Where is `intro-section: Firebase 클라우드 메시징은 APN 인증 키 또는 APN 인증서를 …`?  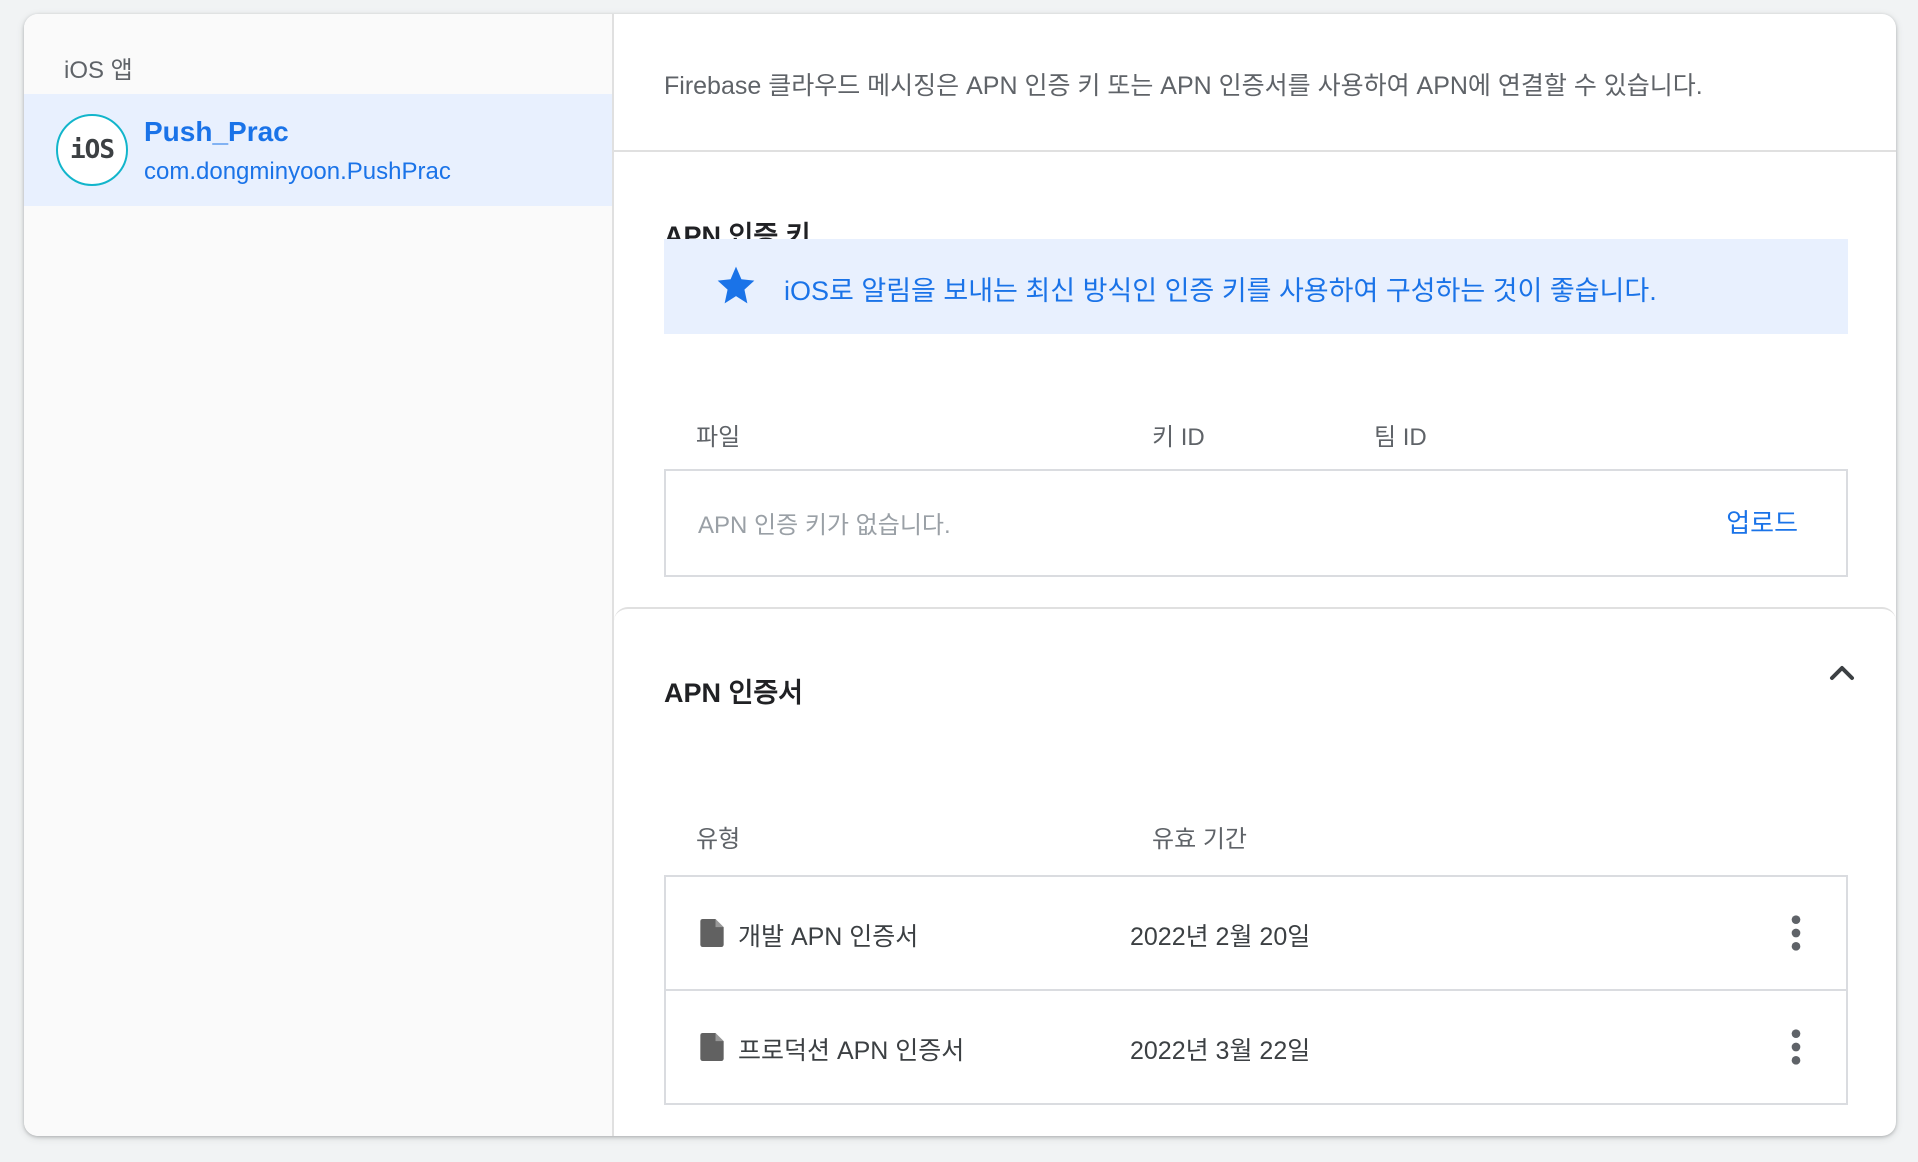 intro-section: Firebase 클라우드 메시징은 APN 인증 키 또는 APN 인증서를 … is located at coordinates (1255, 83).